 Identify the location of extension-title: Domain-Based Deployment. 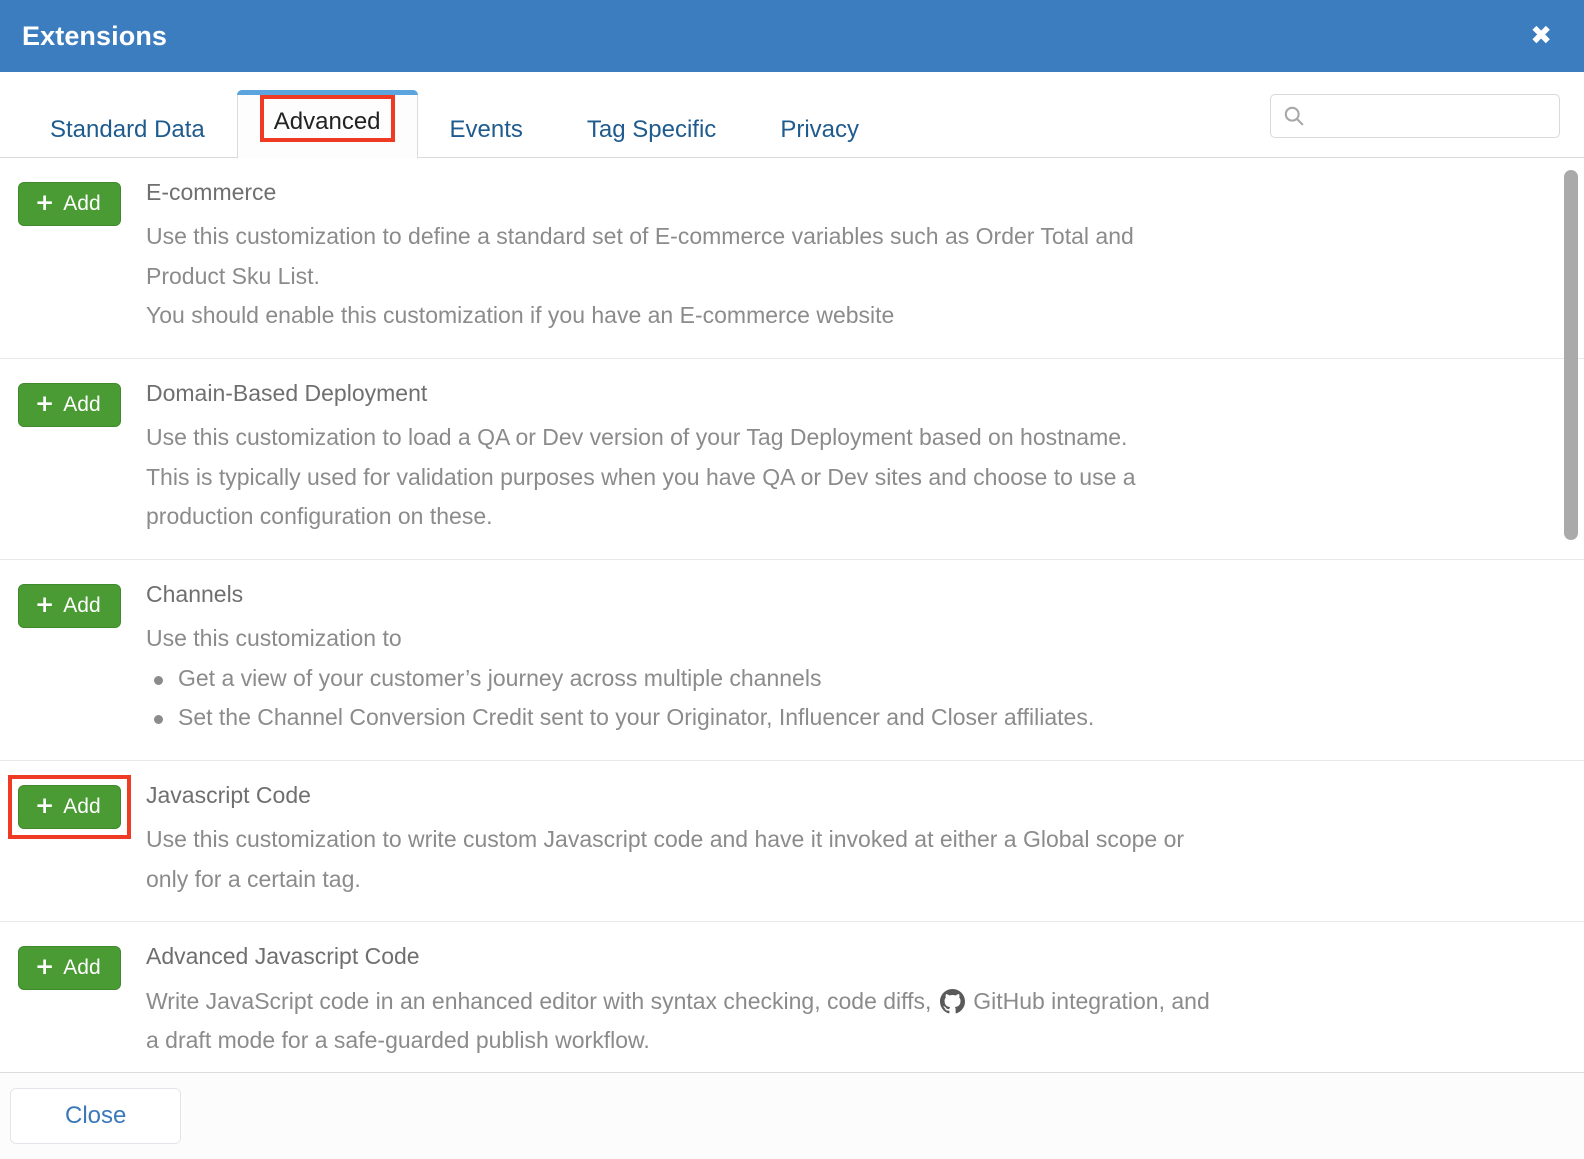
(287, 392).